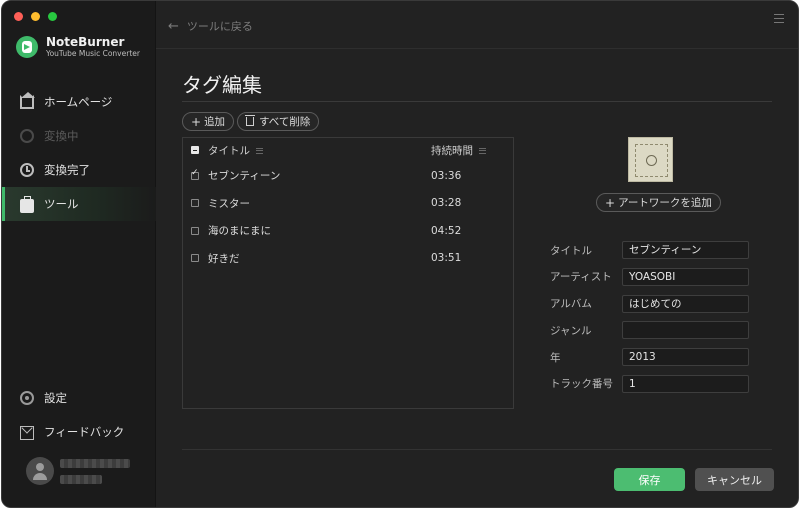 The image size is (800, 509). What do you see at coordinates (685, 250) in the screenshot?
I see `title-field: セブンティーン` at bounding box center [685, 250].